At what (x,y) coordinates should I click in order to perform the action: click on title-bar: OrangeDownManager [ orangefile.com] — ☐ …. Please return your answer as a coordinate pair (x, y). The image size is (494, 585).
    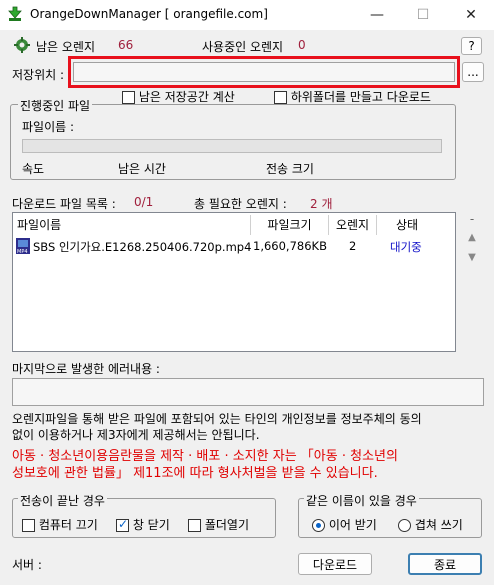
    Looking at the image, I should click on (247, 15).